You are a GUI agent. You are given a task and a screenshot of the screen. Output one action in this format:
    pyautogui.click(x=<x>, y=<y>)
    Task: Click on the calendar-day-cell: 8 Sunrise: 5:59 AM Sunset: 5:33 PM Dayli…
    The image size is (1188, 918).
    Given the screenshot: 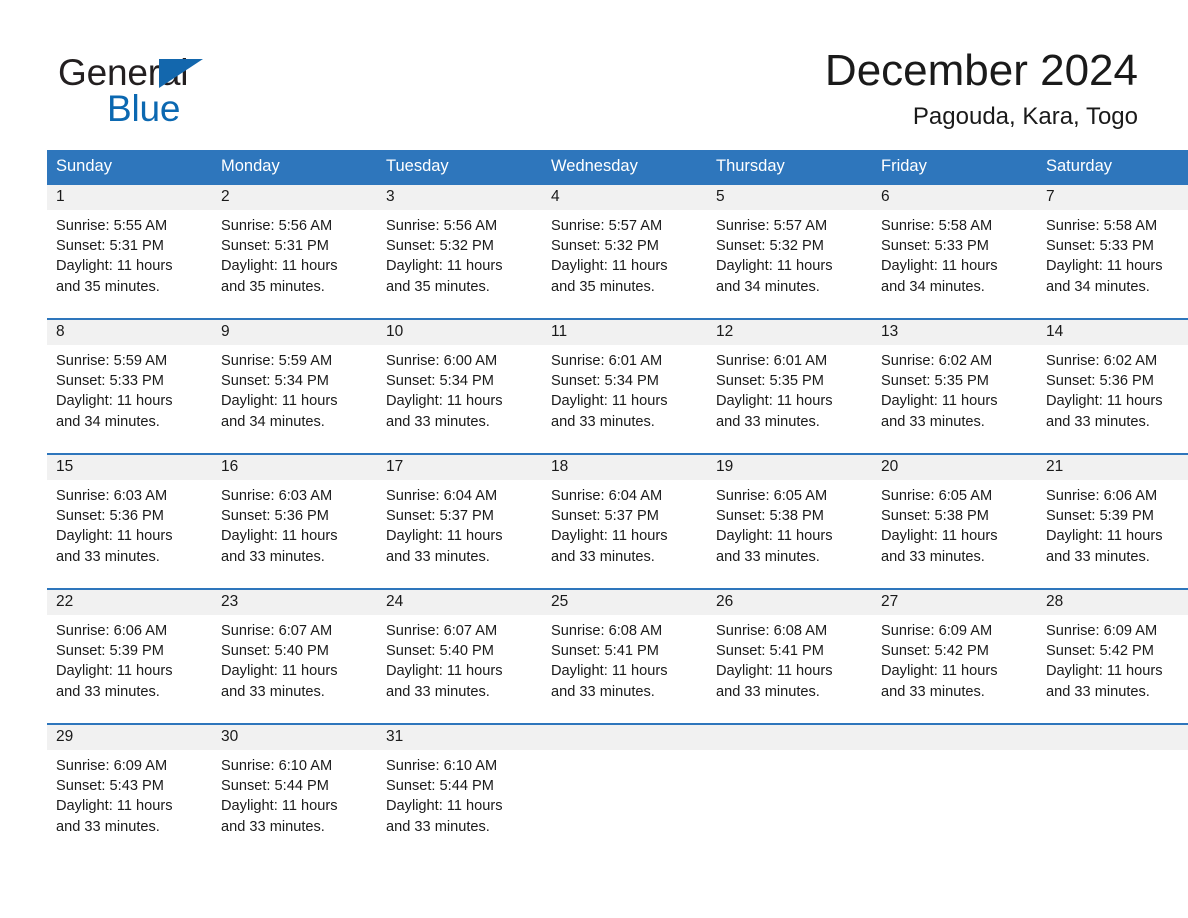 What is the action you would take?
    pyautogui.click(x=129, y=385)
    